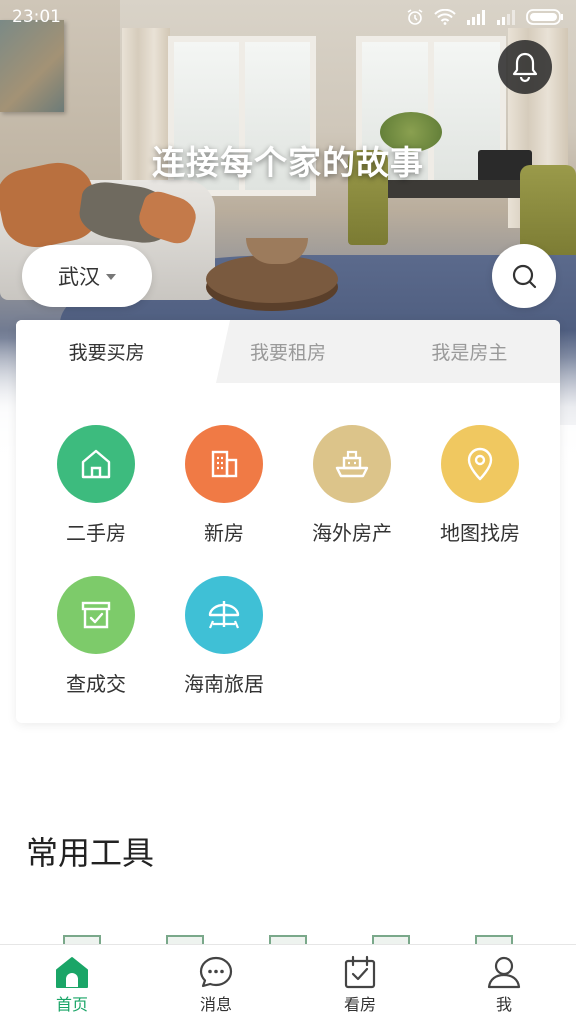 This screenshot has height=1024, width=576. What do you see at coordinates (216, 971) in the screenshot?
I see `chat-bubble-icon` at bounding box center [216, 971].